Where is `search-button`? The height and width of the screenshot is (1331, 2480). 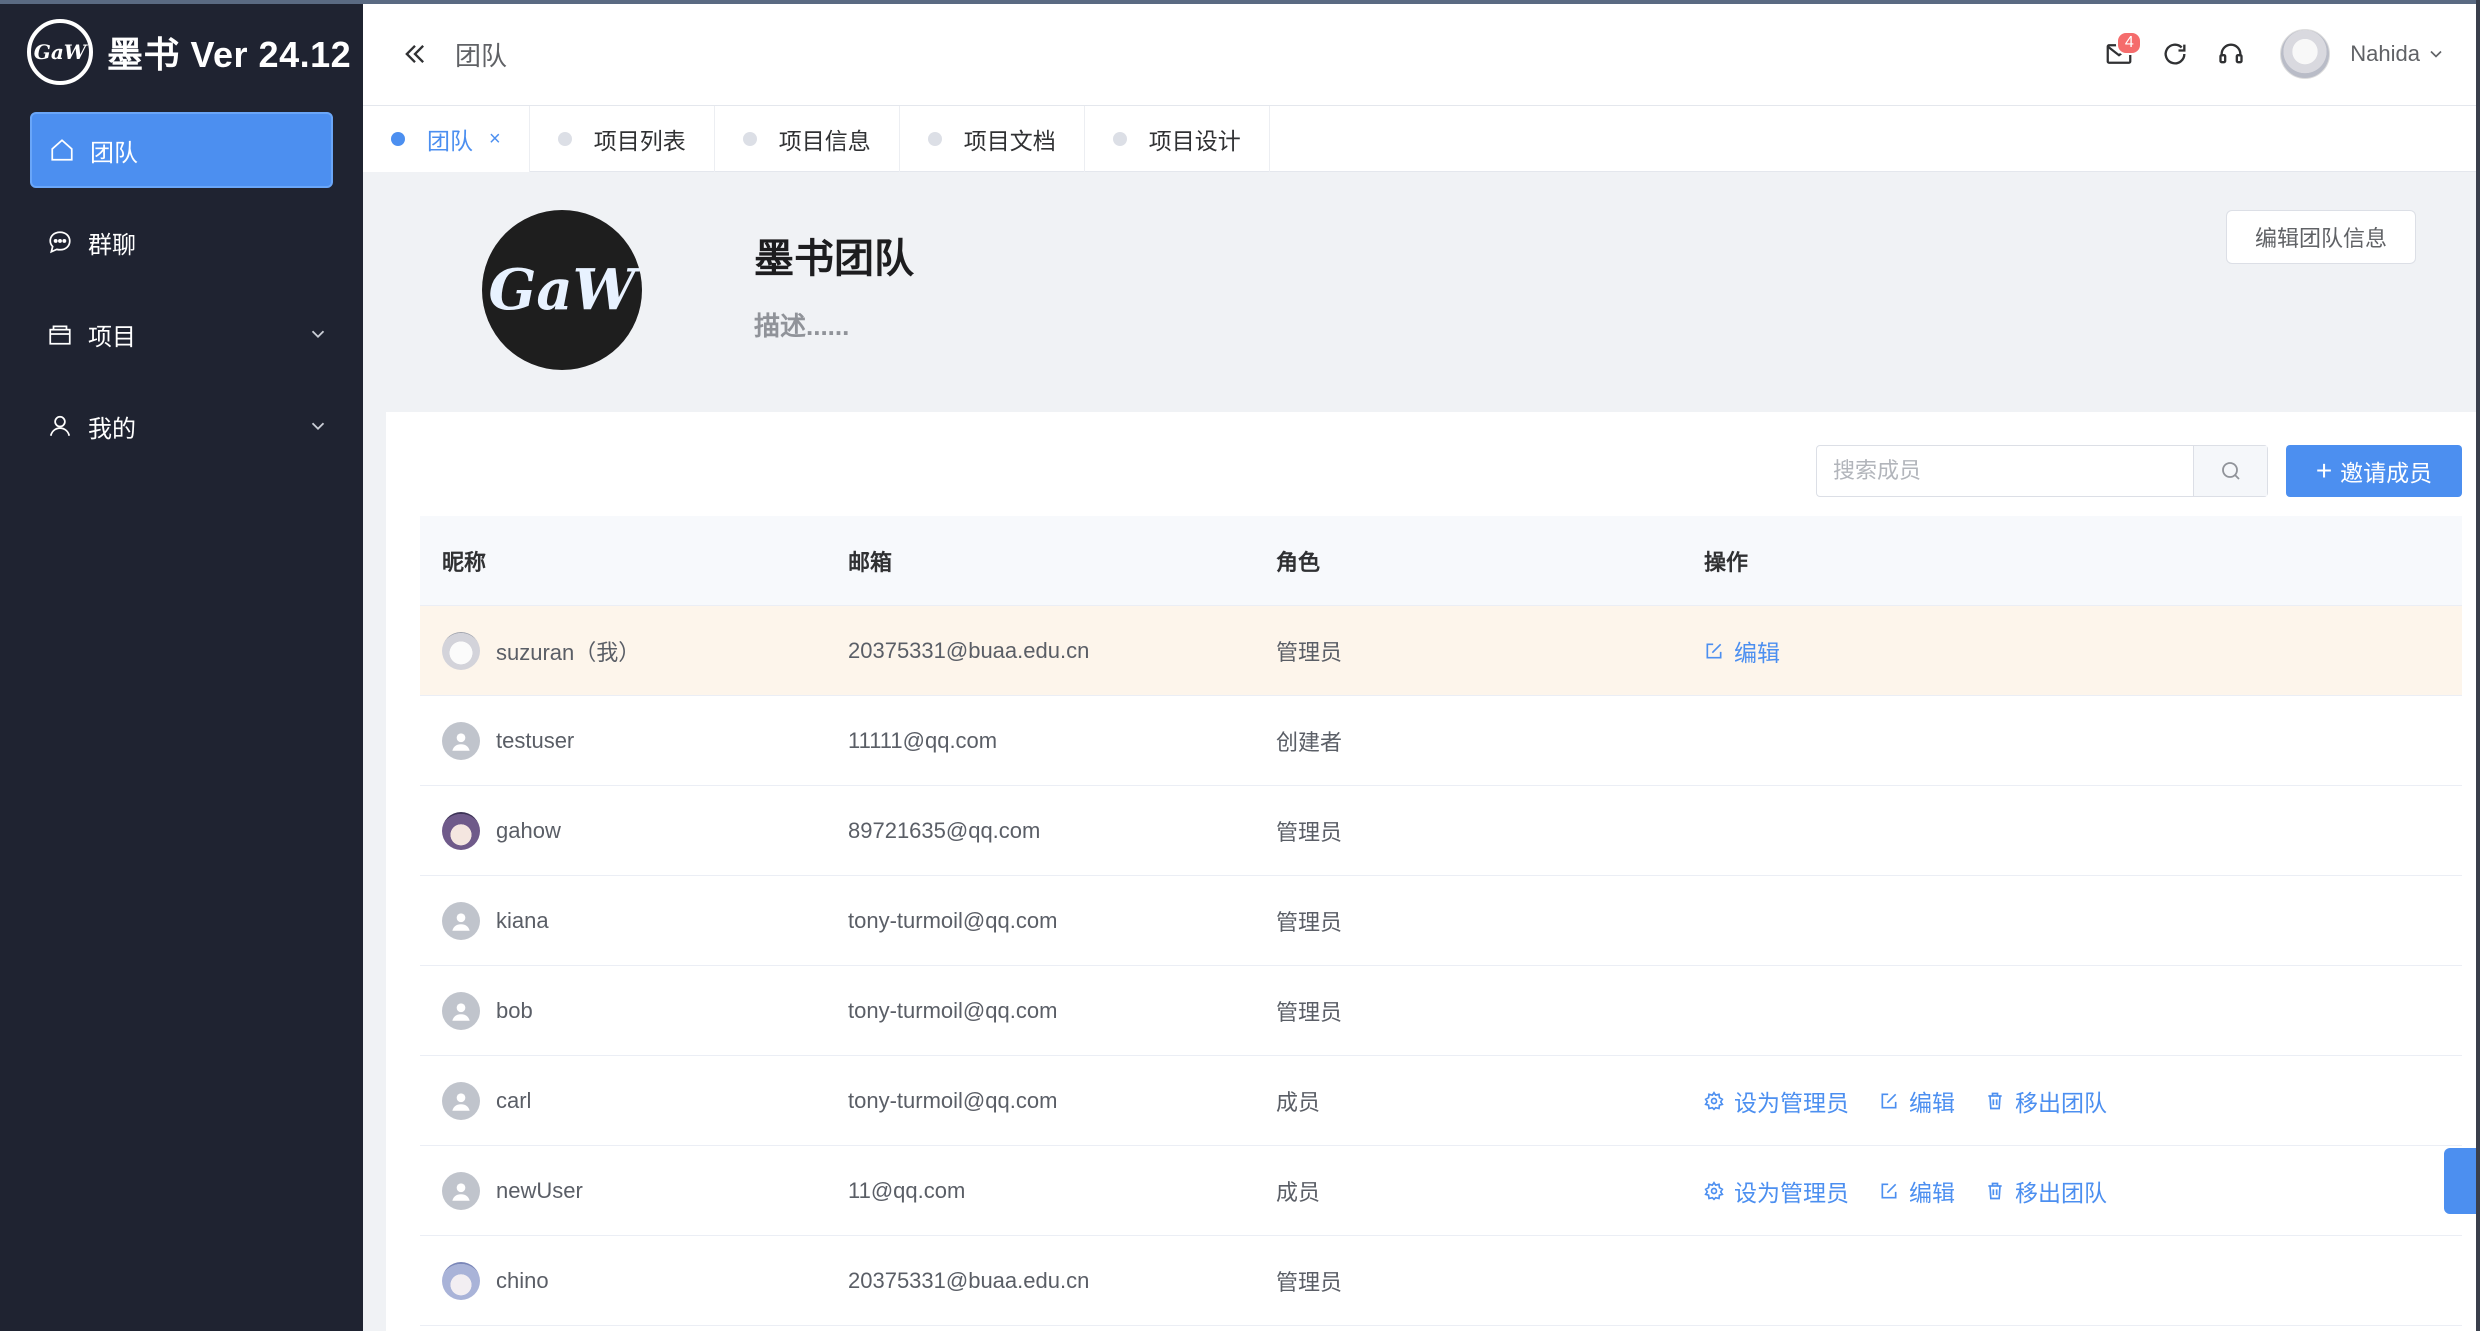
search-button is located at coordinates (2230, 471).